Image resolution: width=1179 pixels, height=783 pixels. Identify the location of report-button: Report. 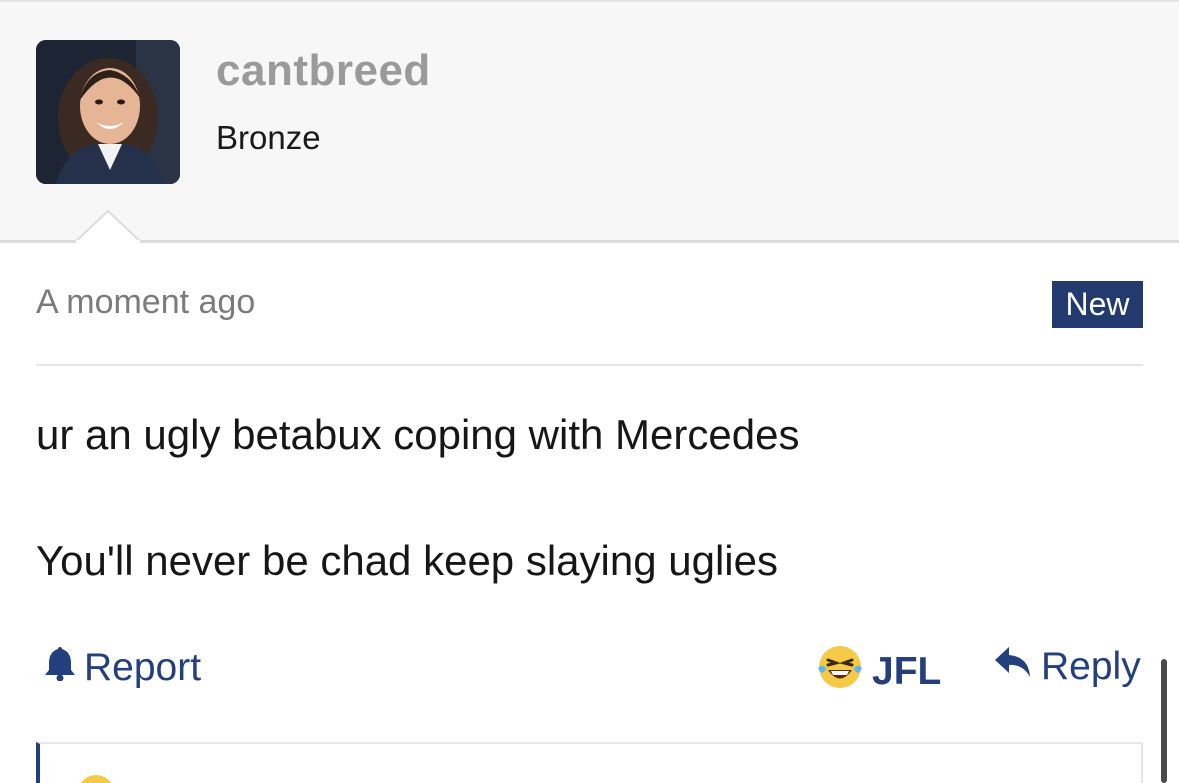
(122, 668).